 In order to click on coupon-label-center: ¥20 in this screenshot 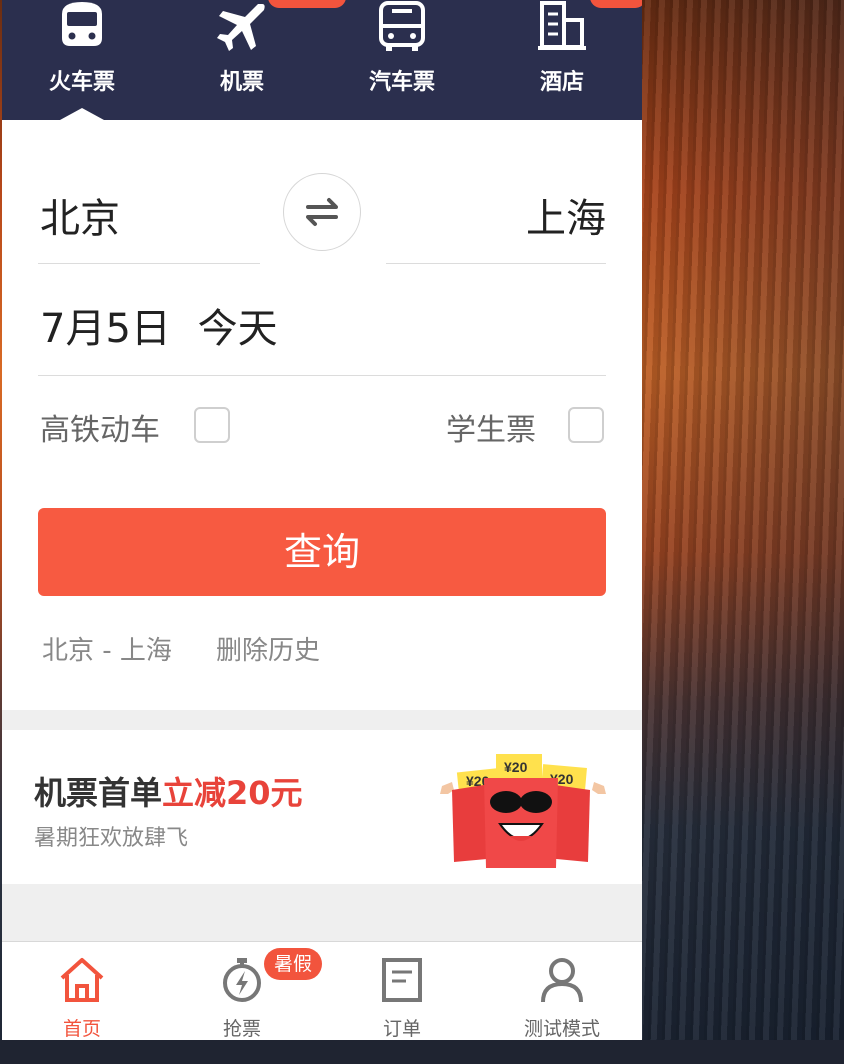, I will do `click(516, 767)`.